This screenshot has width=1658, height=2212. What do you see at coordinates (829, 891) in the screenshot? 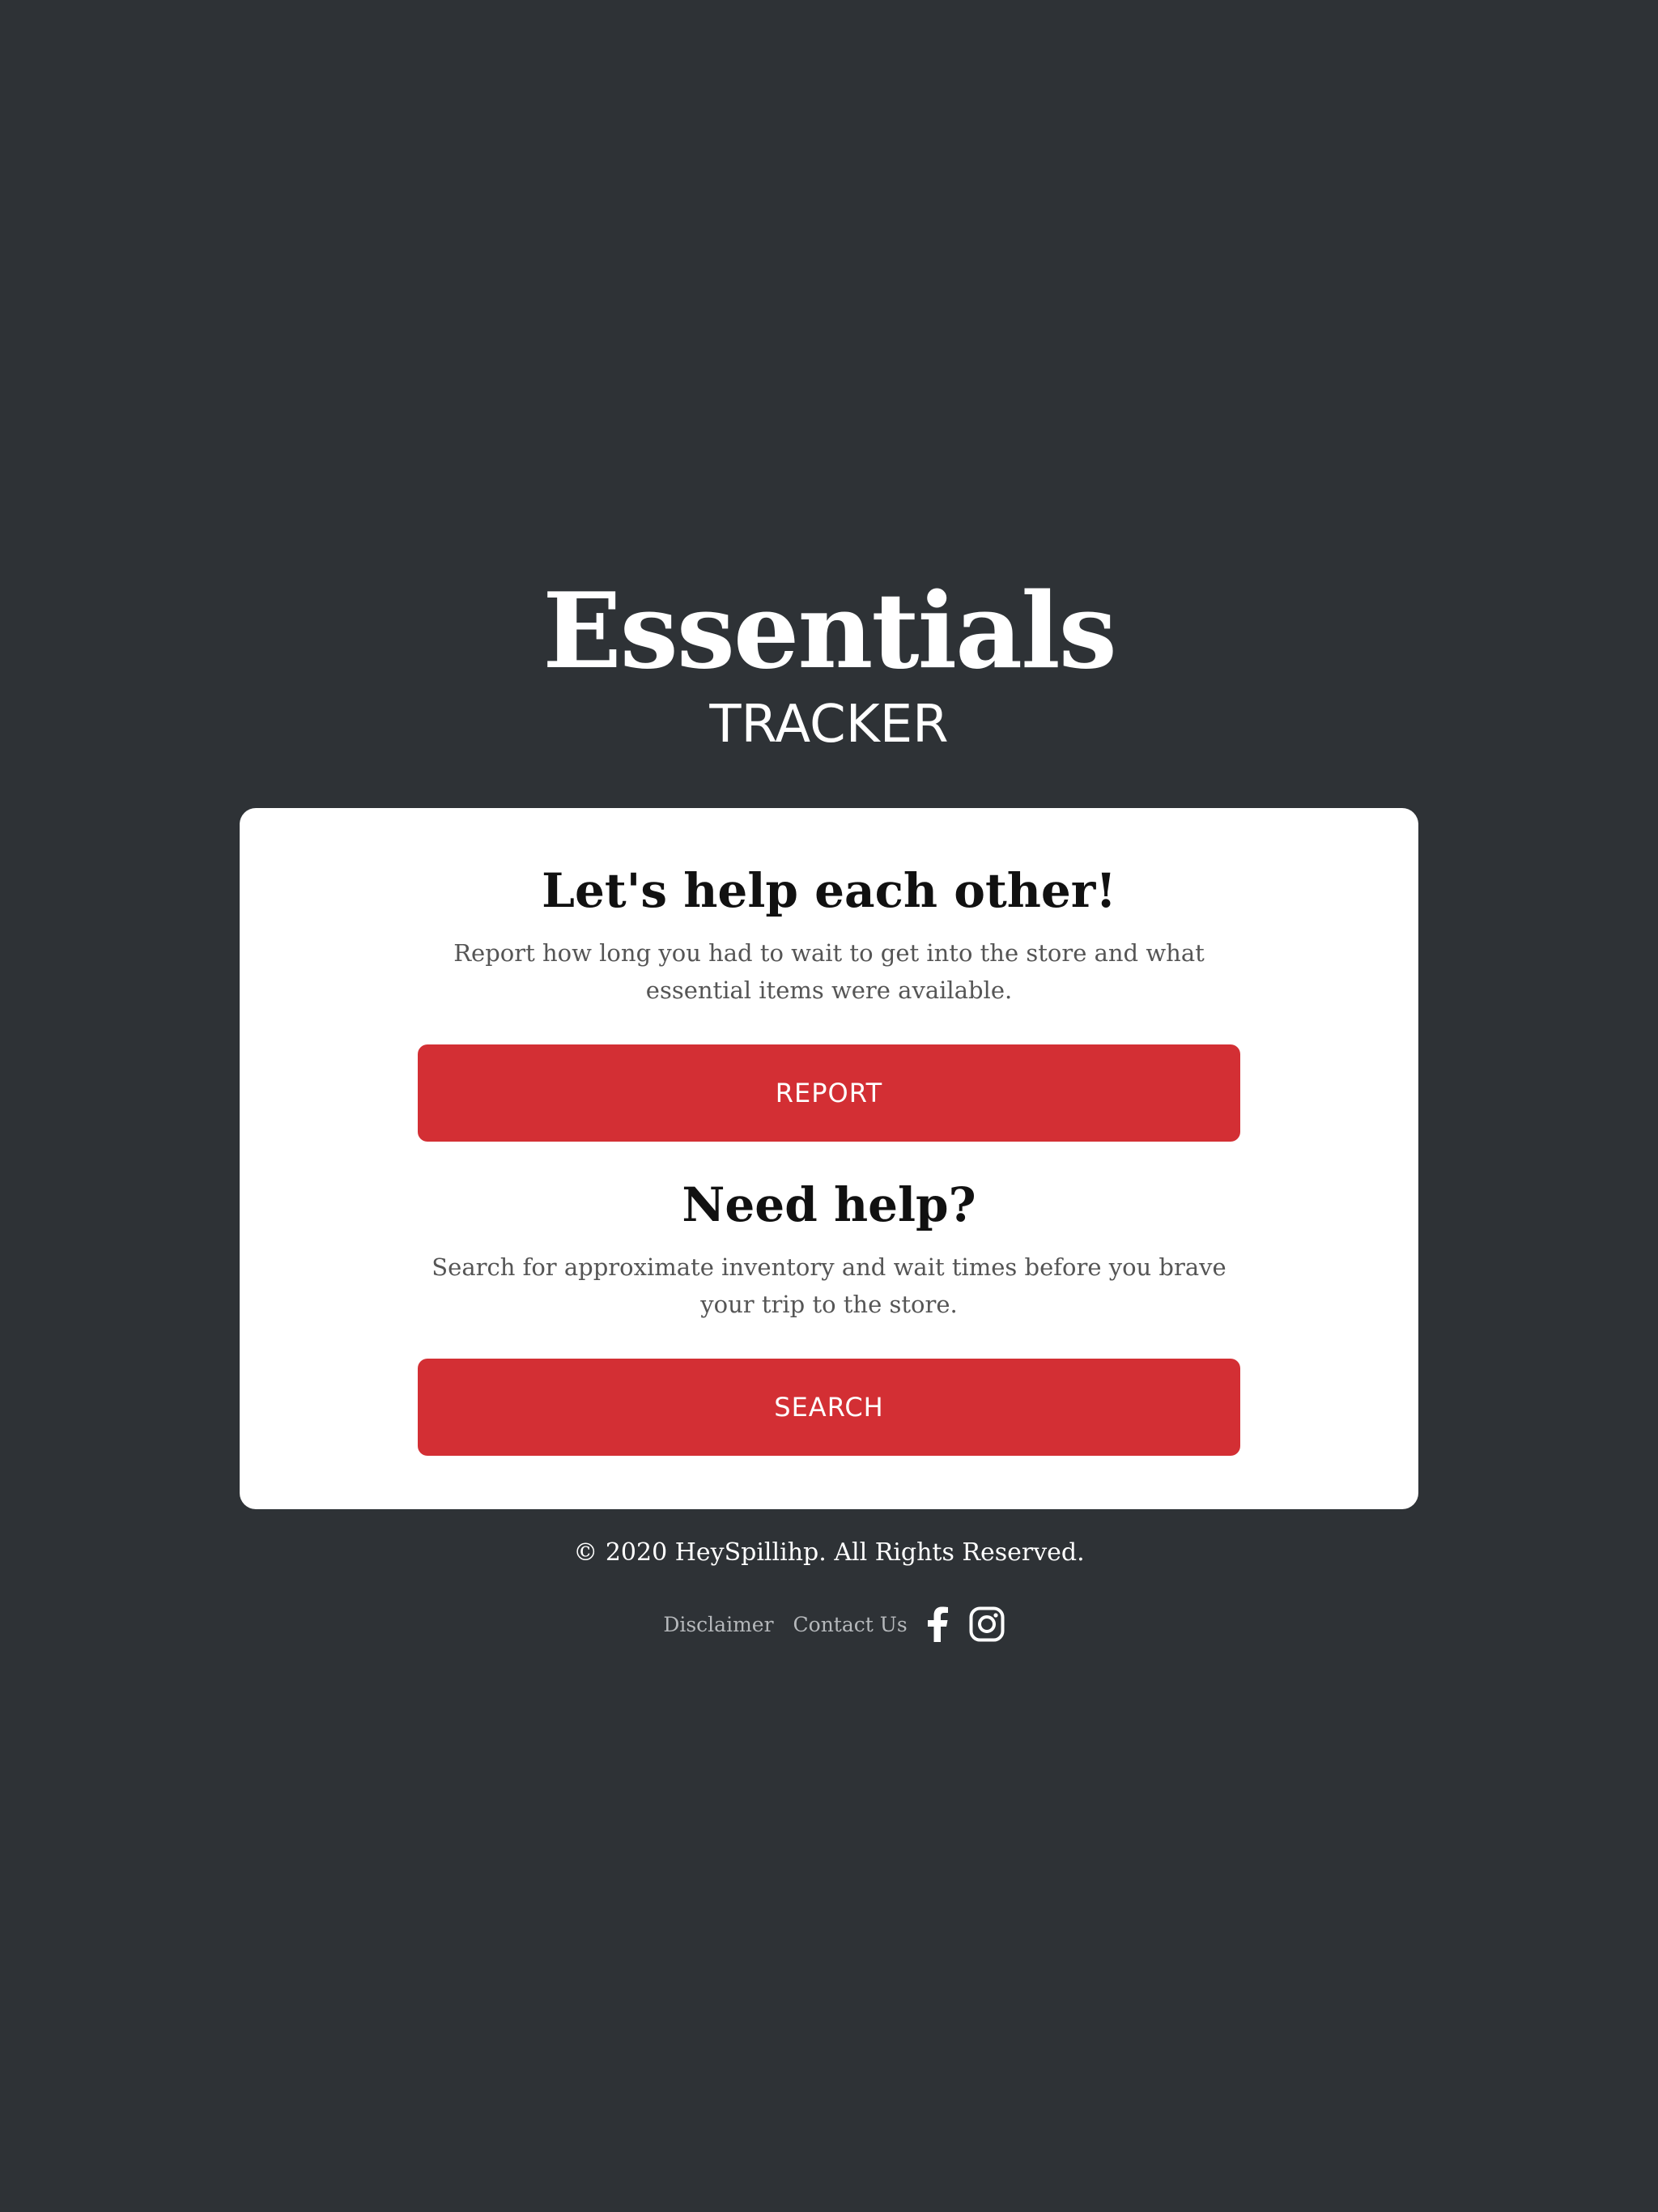
I see `report-heading: Let's help each other!` at bounding box center [829, 891].